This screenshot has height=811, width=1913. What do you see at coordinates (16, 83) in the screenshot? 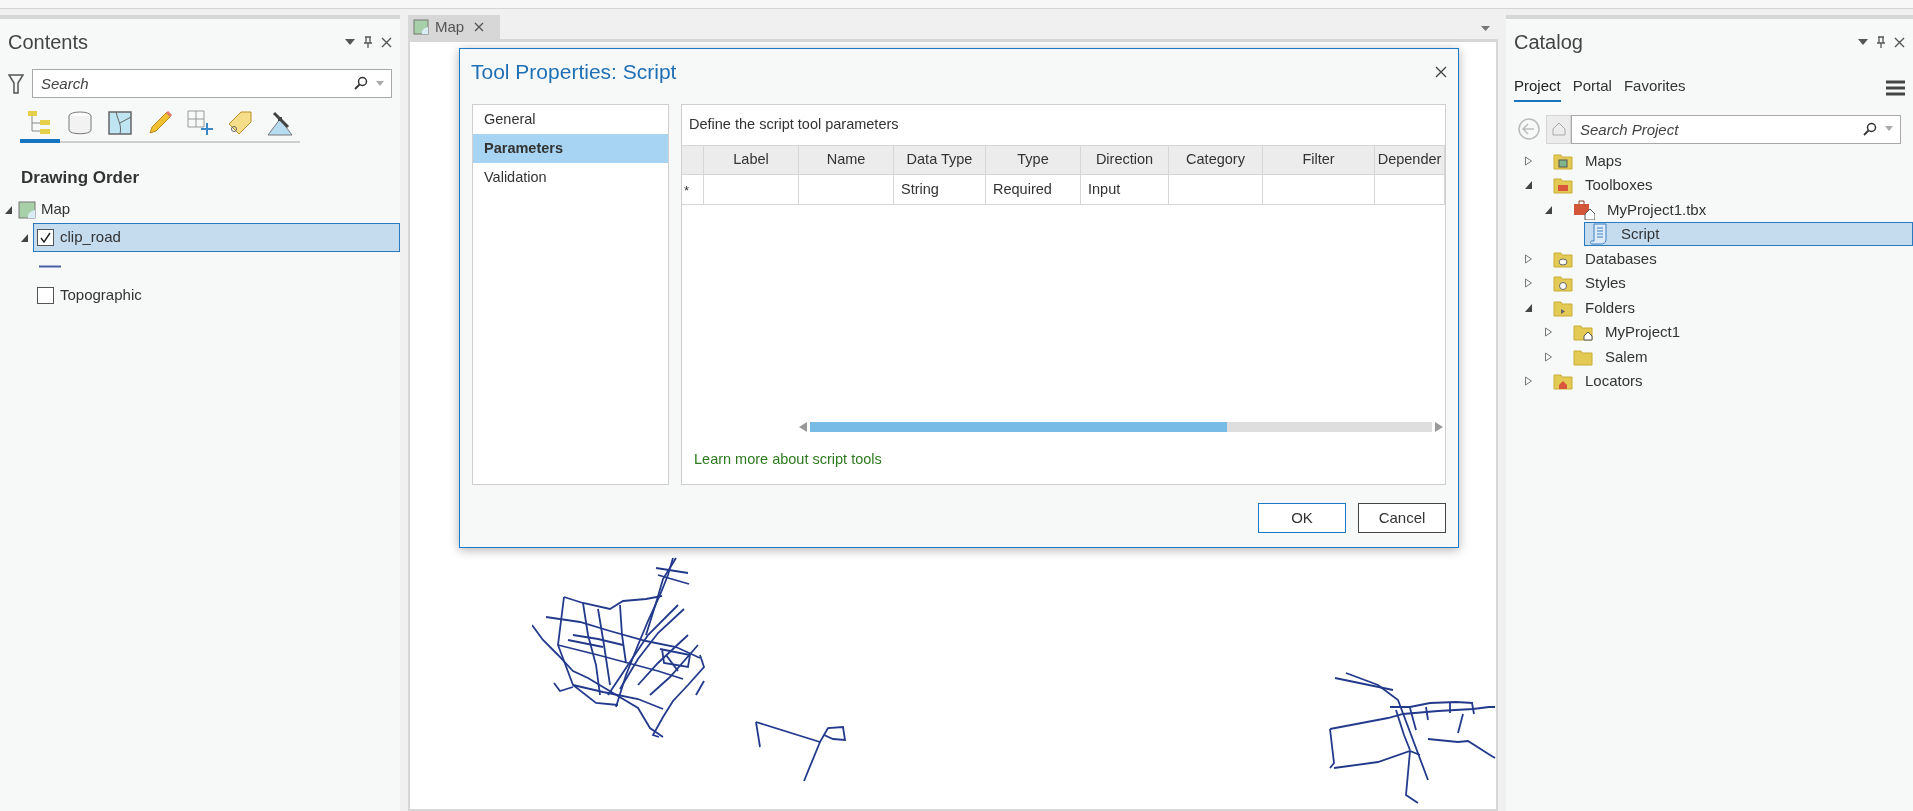
I see `filter-icon` at bounding box center [16, 83].